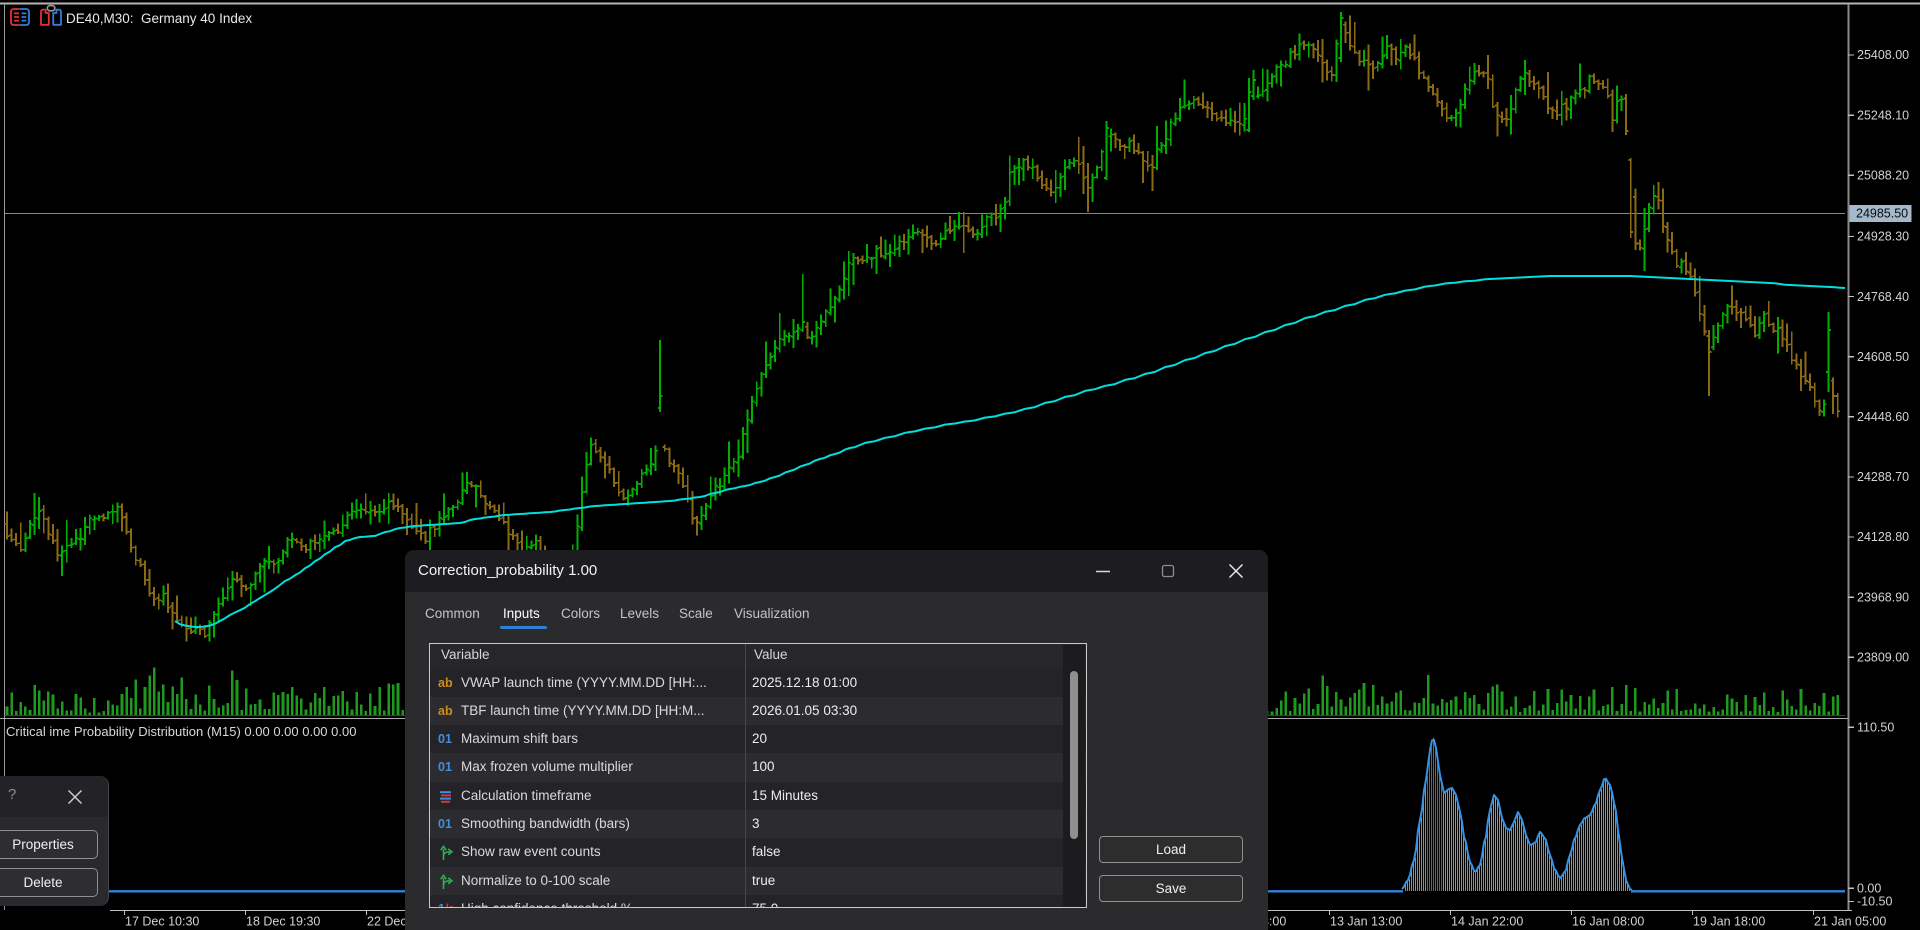 The width and height of the screenshot is (1920, 930). Describe the element at coordinates (1883, 176) in the screenshot. I see `svg-text: 25088.20` at that location.